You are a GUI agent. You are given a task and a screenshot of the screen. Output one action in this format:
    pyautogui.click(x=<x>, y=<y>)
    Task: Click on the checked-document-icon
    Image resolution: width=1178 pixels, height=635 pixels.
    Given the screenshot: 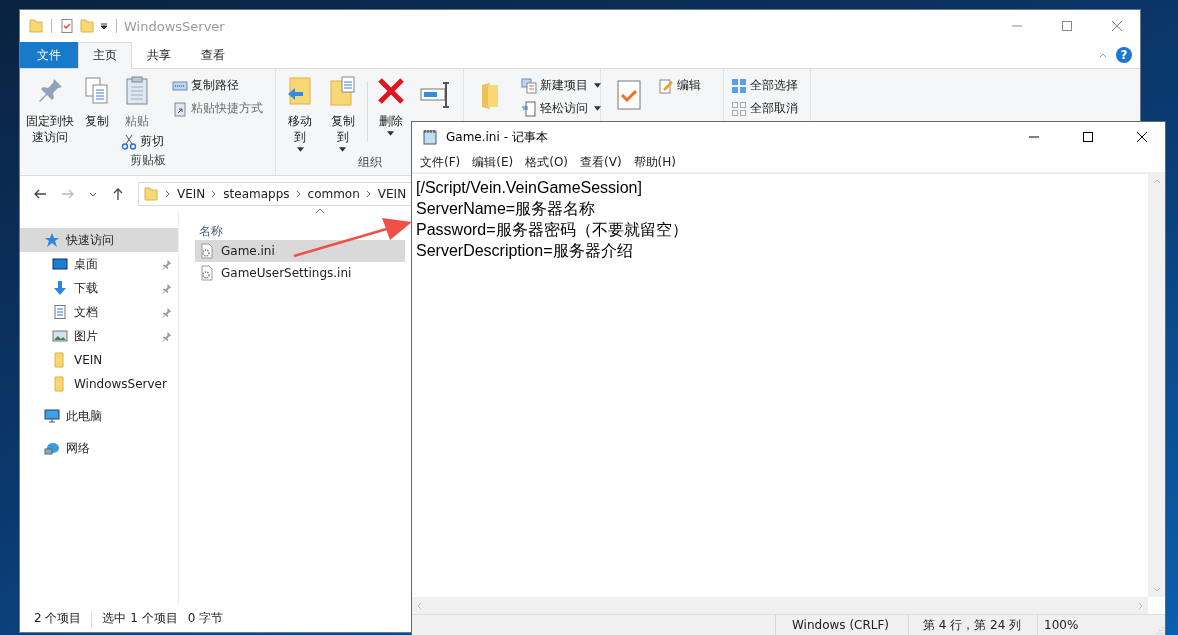 What is the action you would take?
    pyautogui.click(x=67, y=26)
    